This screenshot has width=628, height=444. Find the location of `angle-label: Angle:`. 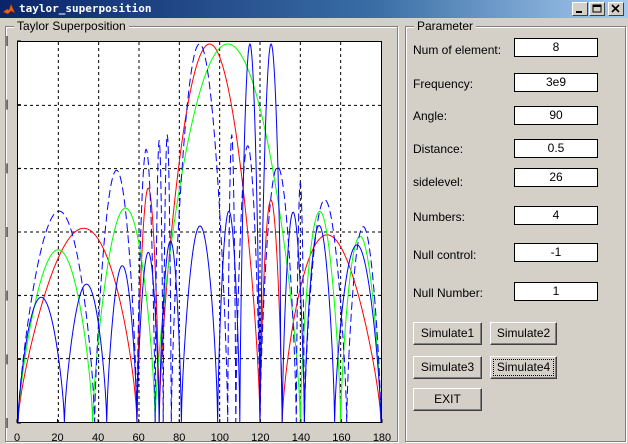

angle-label: Angle: is located at coordinates (430, 116).